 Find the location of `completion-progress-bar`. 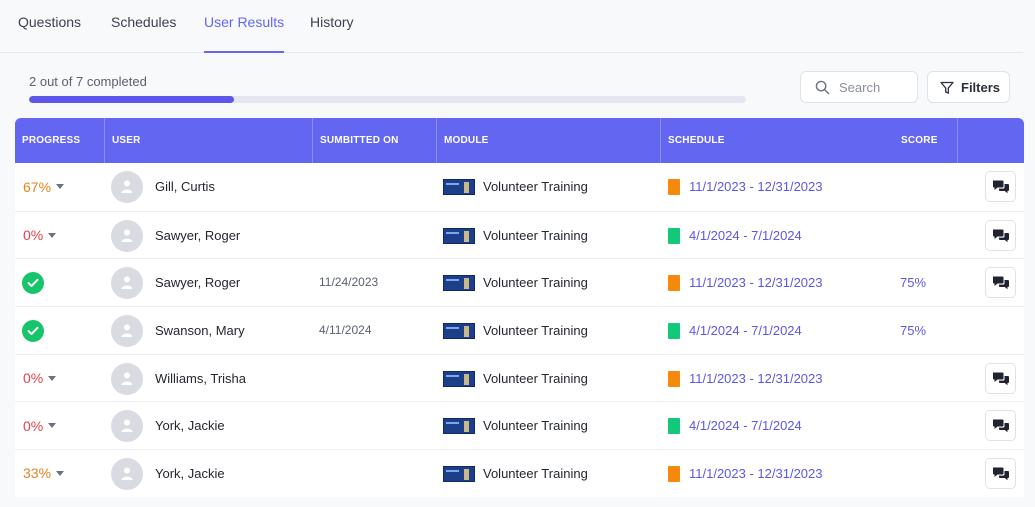

completion-progress-bar is located at coordinates (387, 99).